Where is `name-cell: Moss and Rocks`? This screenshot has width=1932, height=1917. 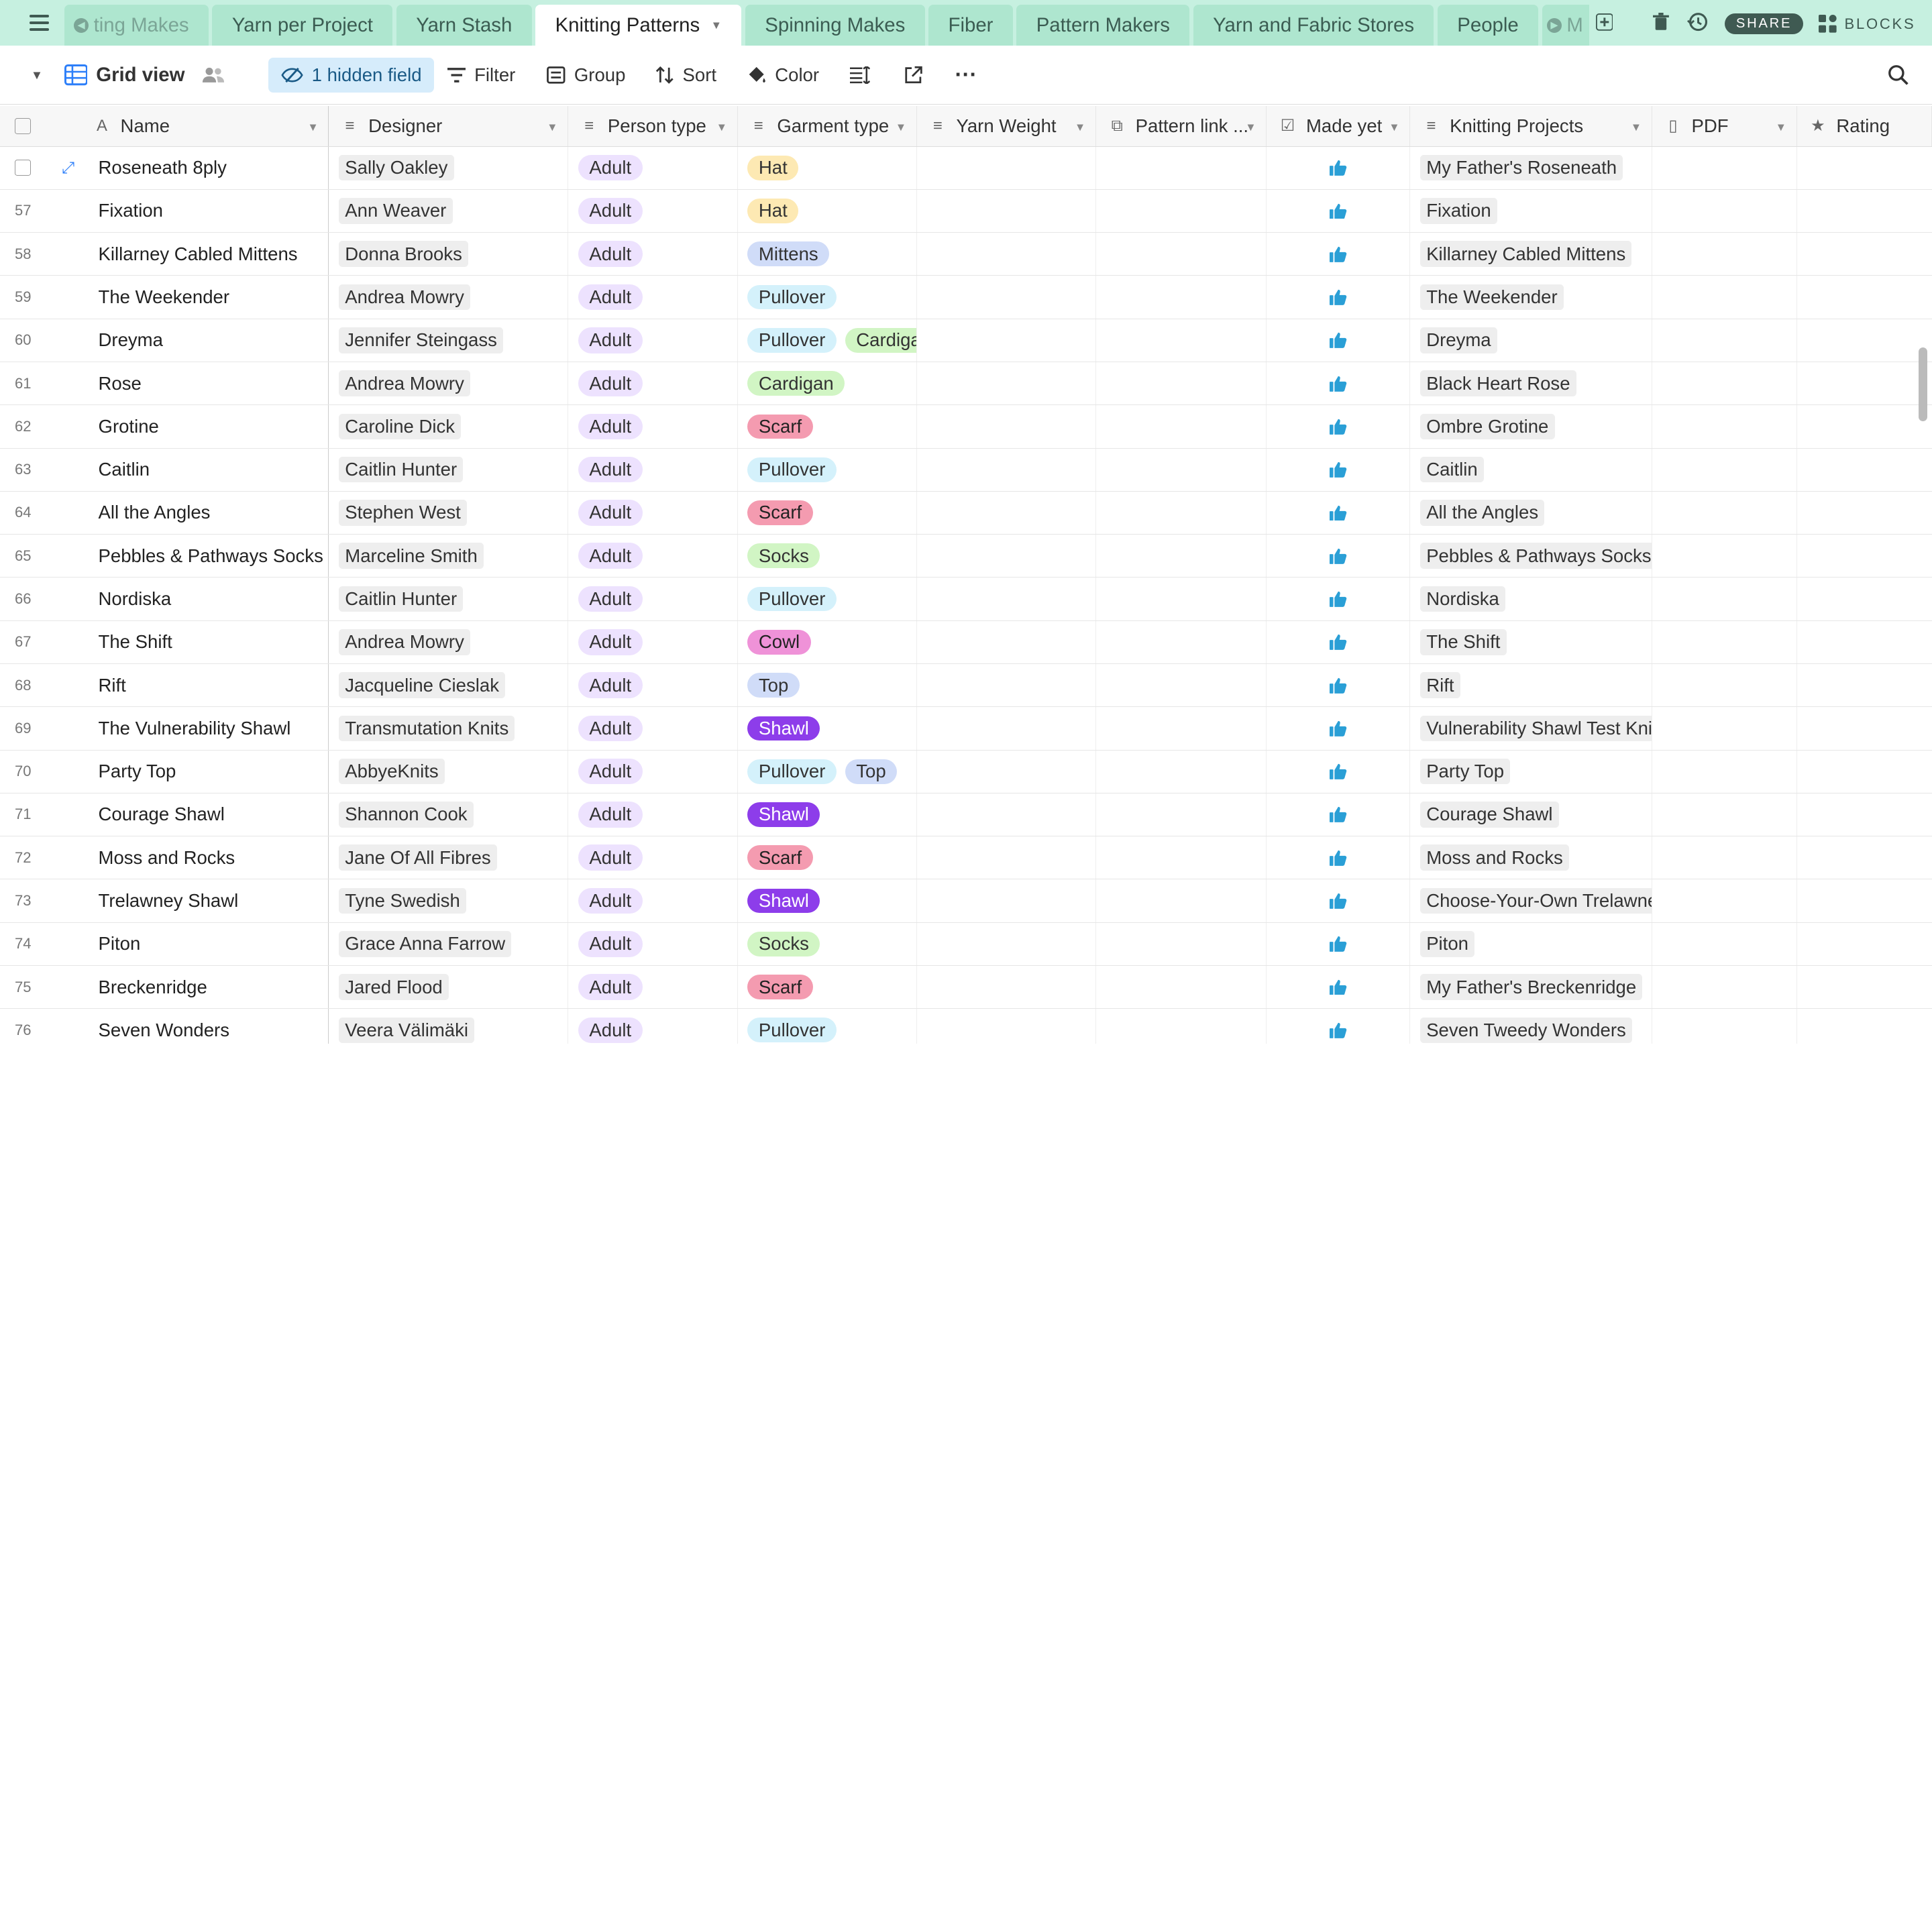
name-cell: Moss and Rocks is located at coordinates (205, 857).